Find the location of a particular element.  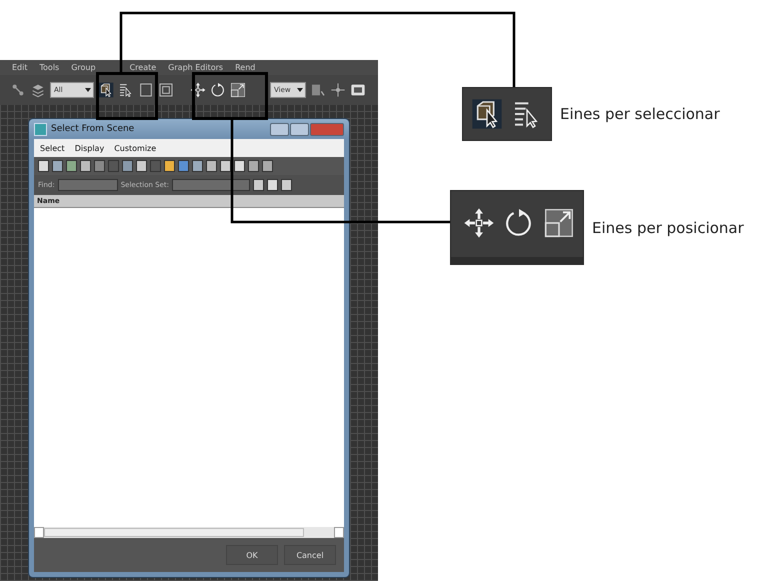

menu-item: Select is located at coordinates (52, 148).